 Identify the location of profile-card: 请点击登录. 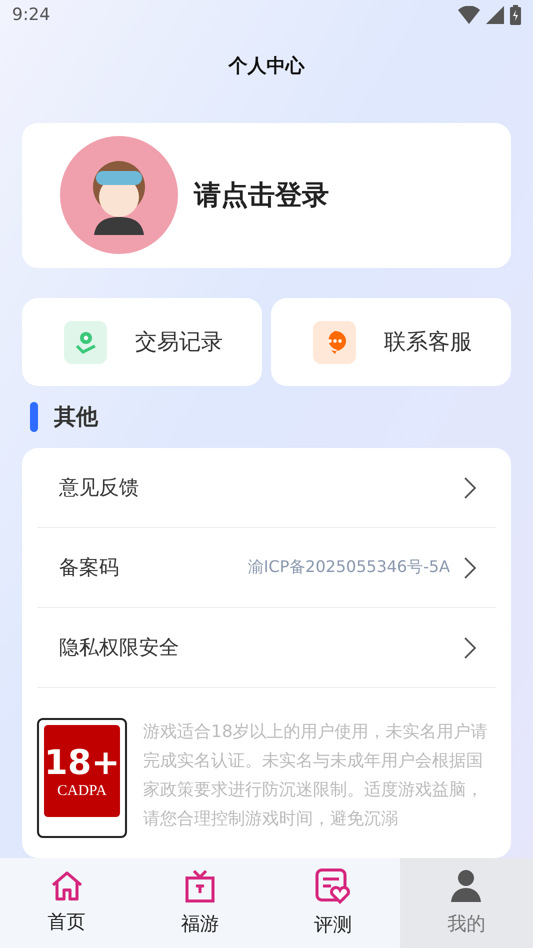
(266, 195).